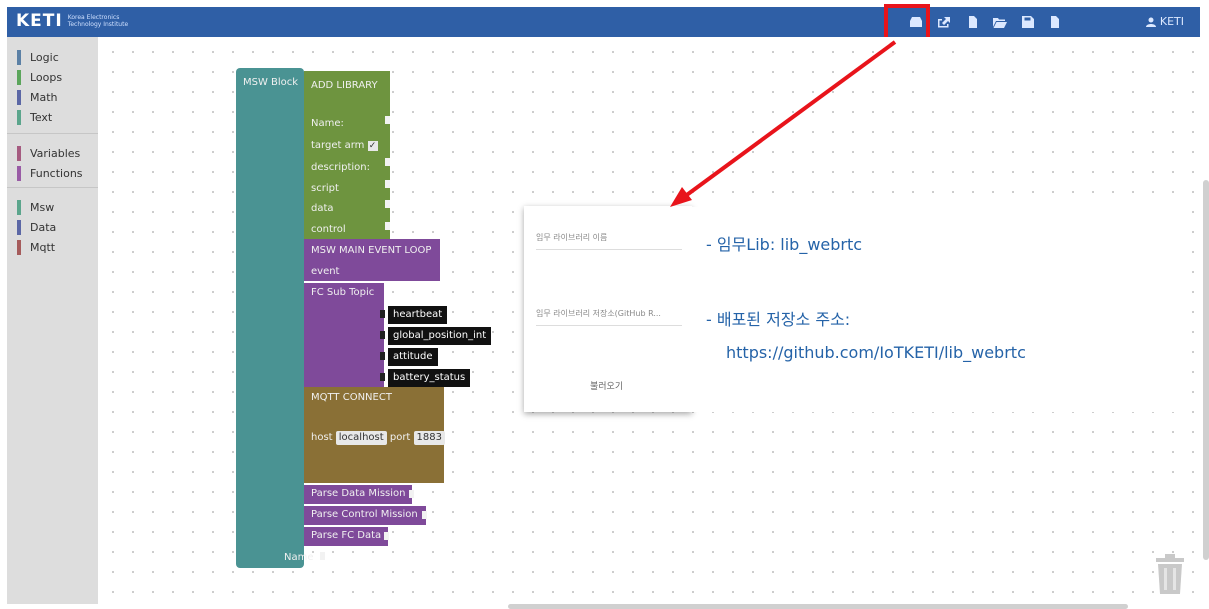  Describe the element at coordinates (876, 352) in the screenshot. I see `callout-repo-url: https://github.com/IoTKETI/lib_webrtc` at that location.